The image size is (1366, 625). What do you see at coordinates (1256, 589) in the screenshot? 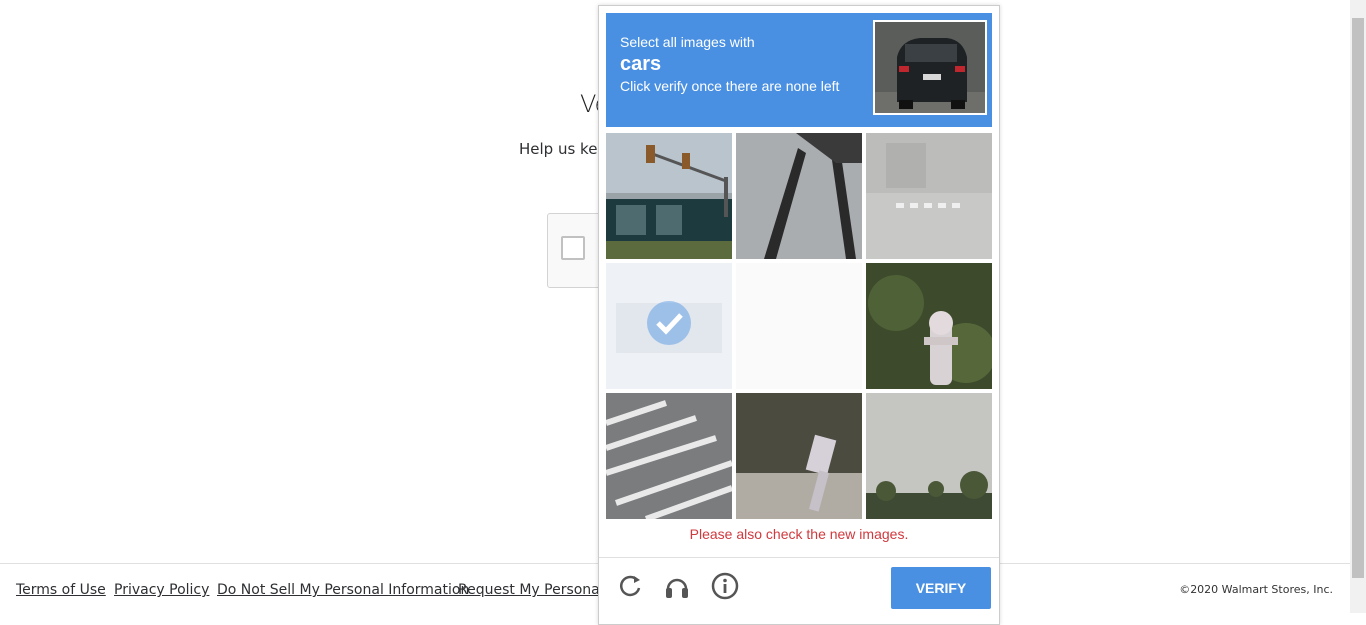
I see `copyright: ©2020 Walmart Stores, Inc.` at bounding box center [1256, 589].